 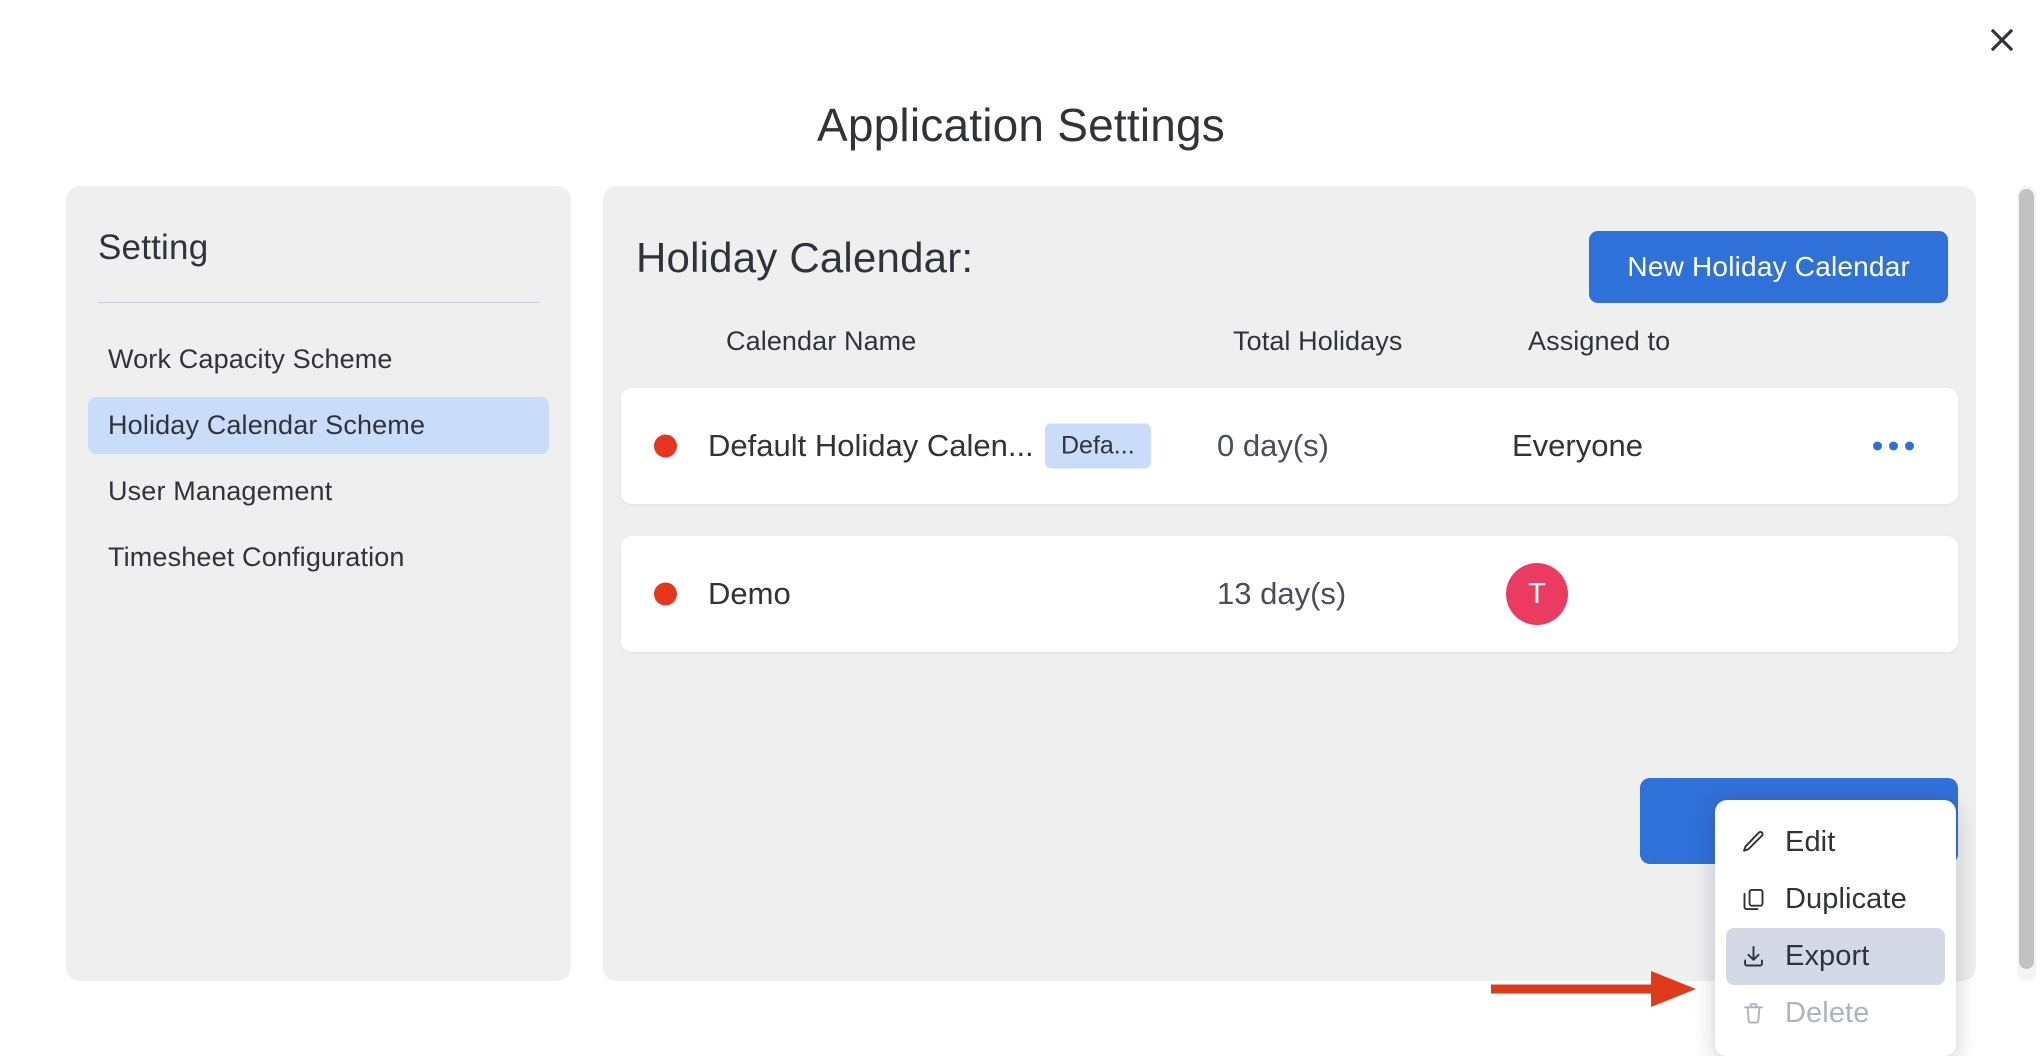 I want to click on table-row: Demo 13 day(s) T, so click(x=1289, y=594).